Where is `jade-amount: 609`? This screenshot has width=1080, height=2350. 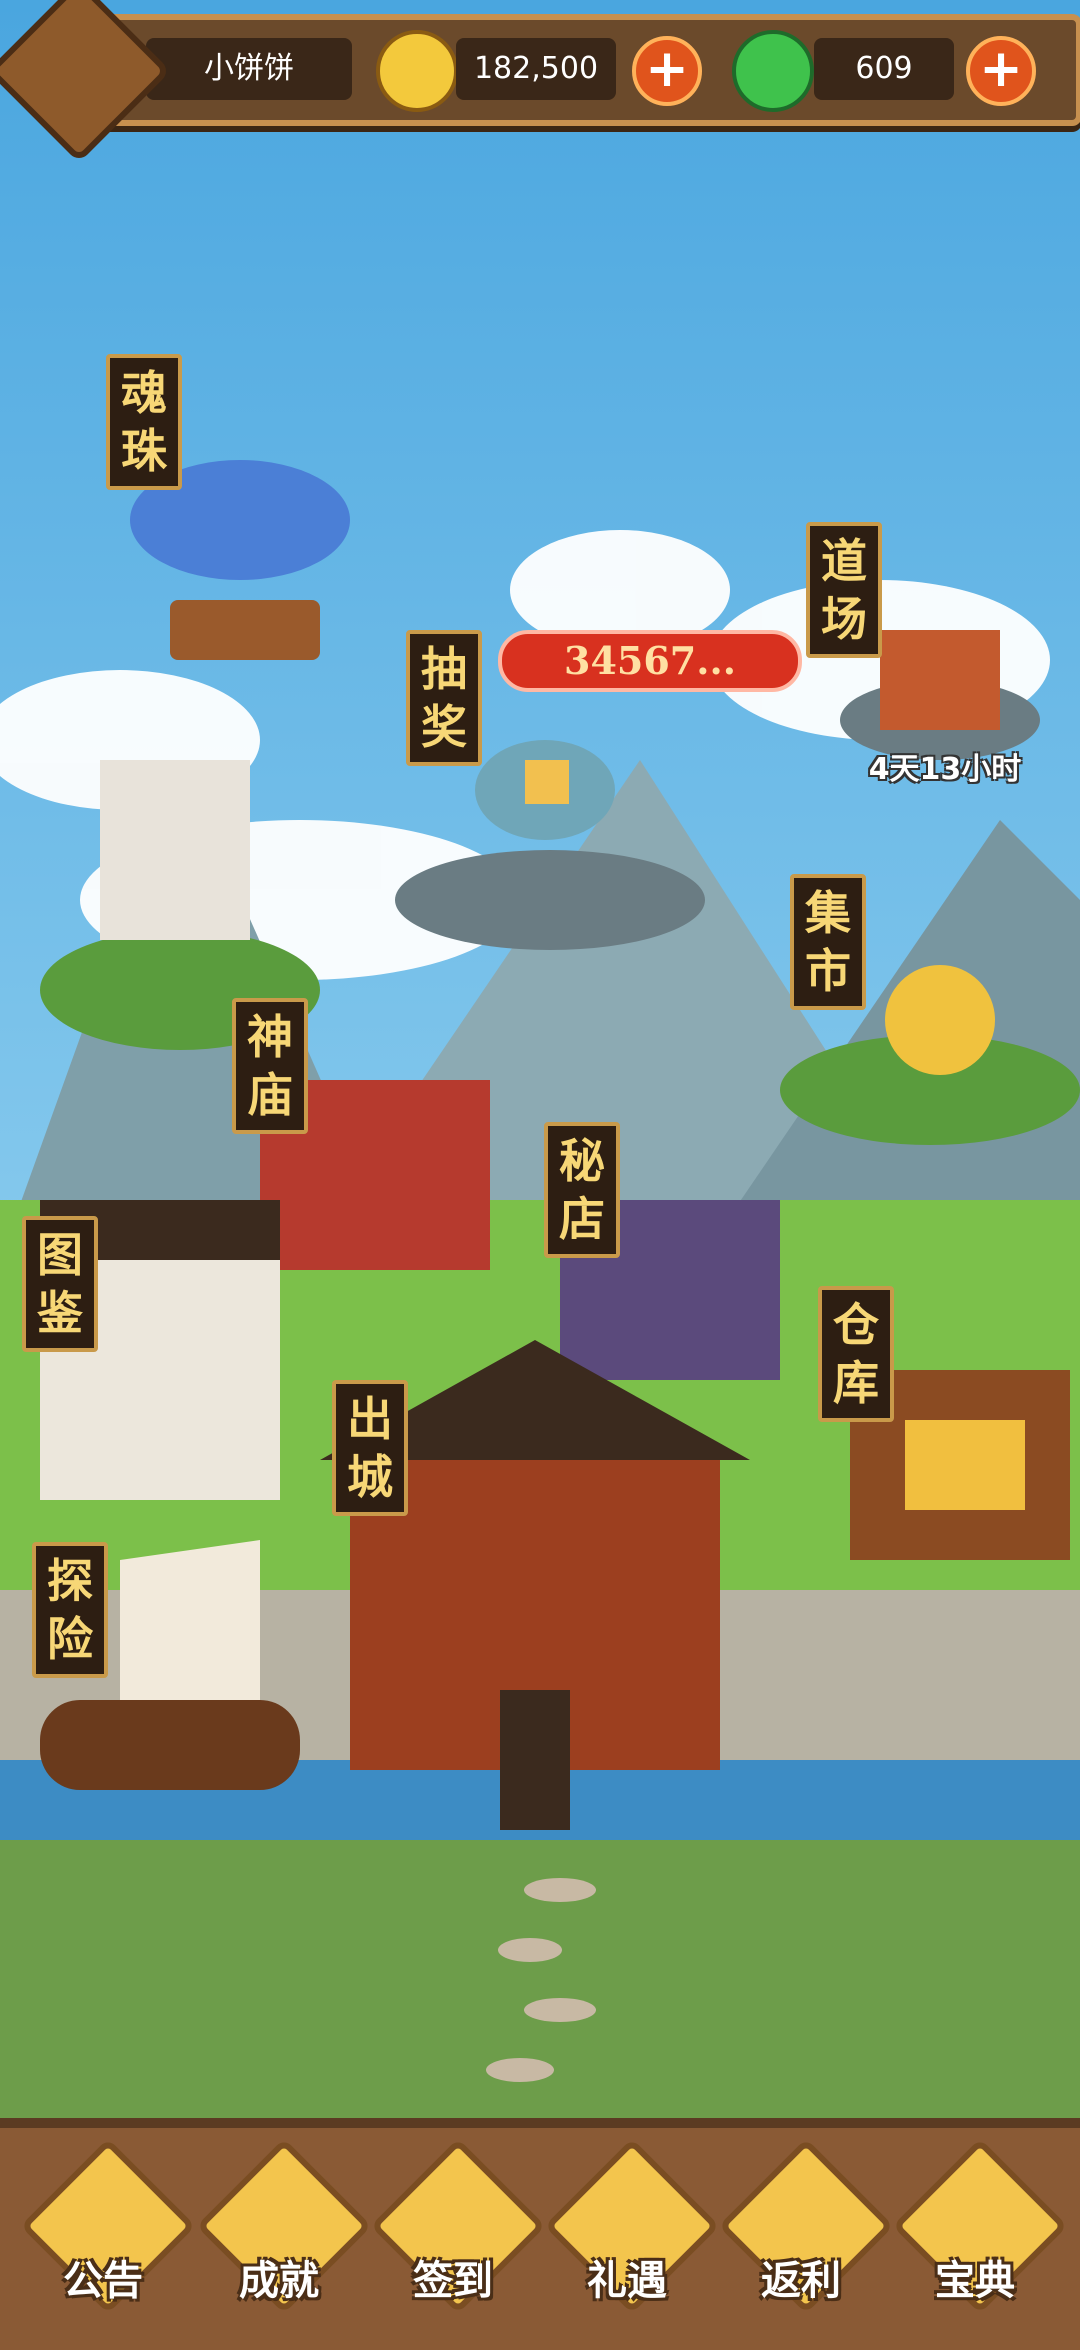
jade-amount: 609 is located at coordinates (884, 69).